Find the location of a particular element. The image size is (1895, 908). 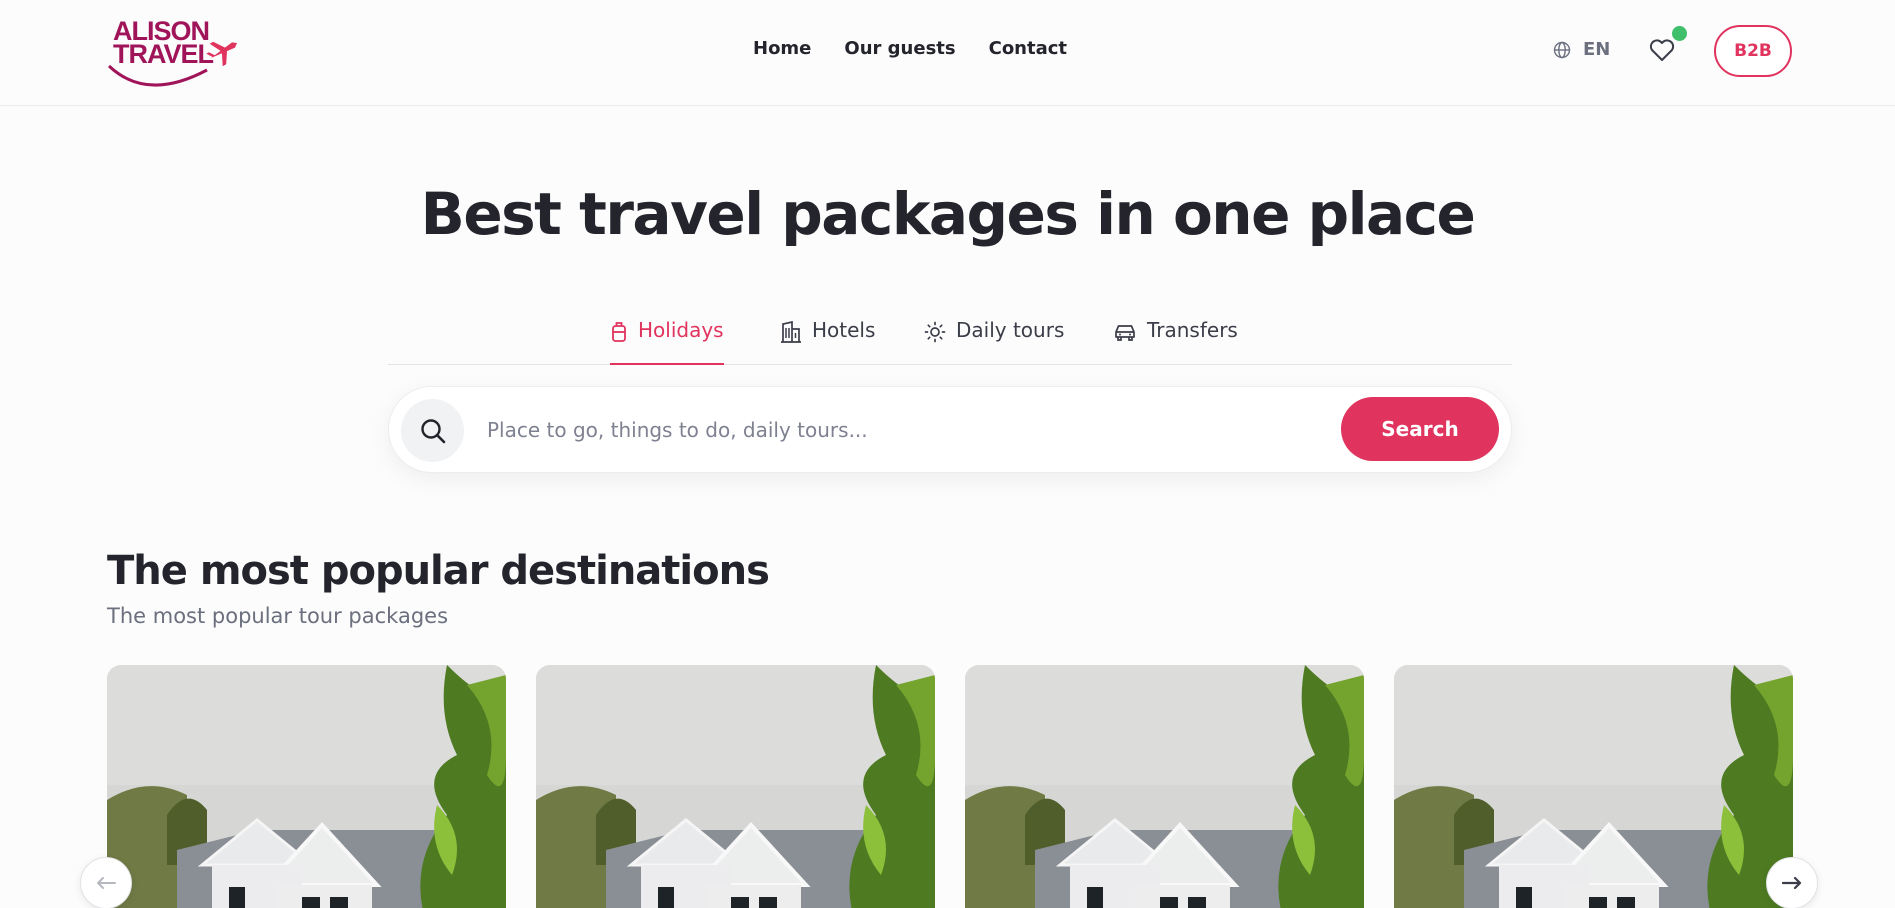

nav-our-guests: Our guests is located at coordinates (899, 48).